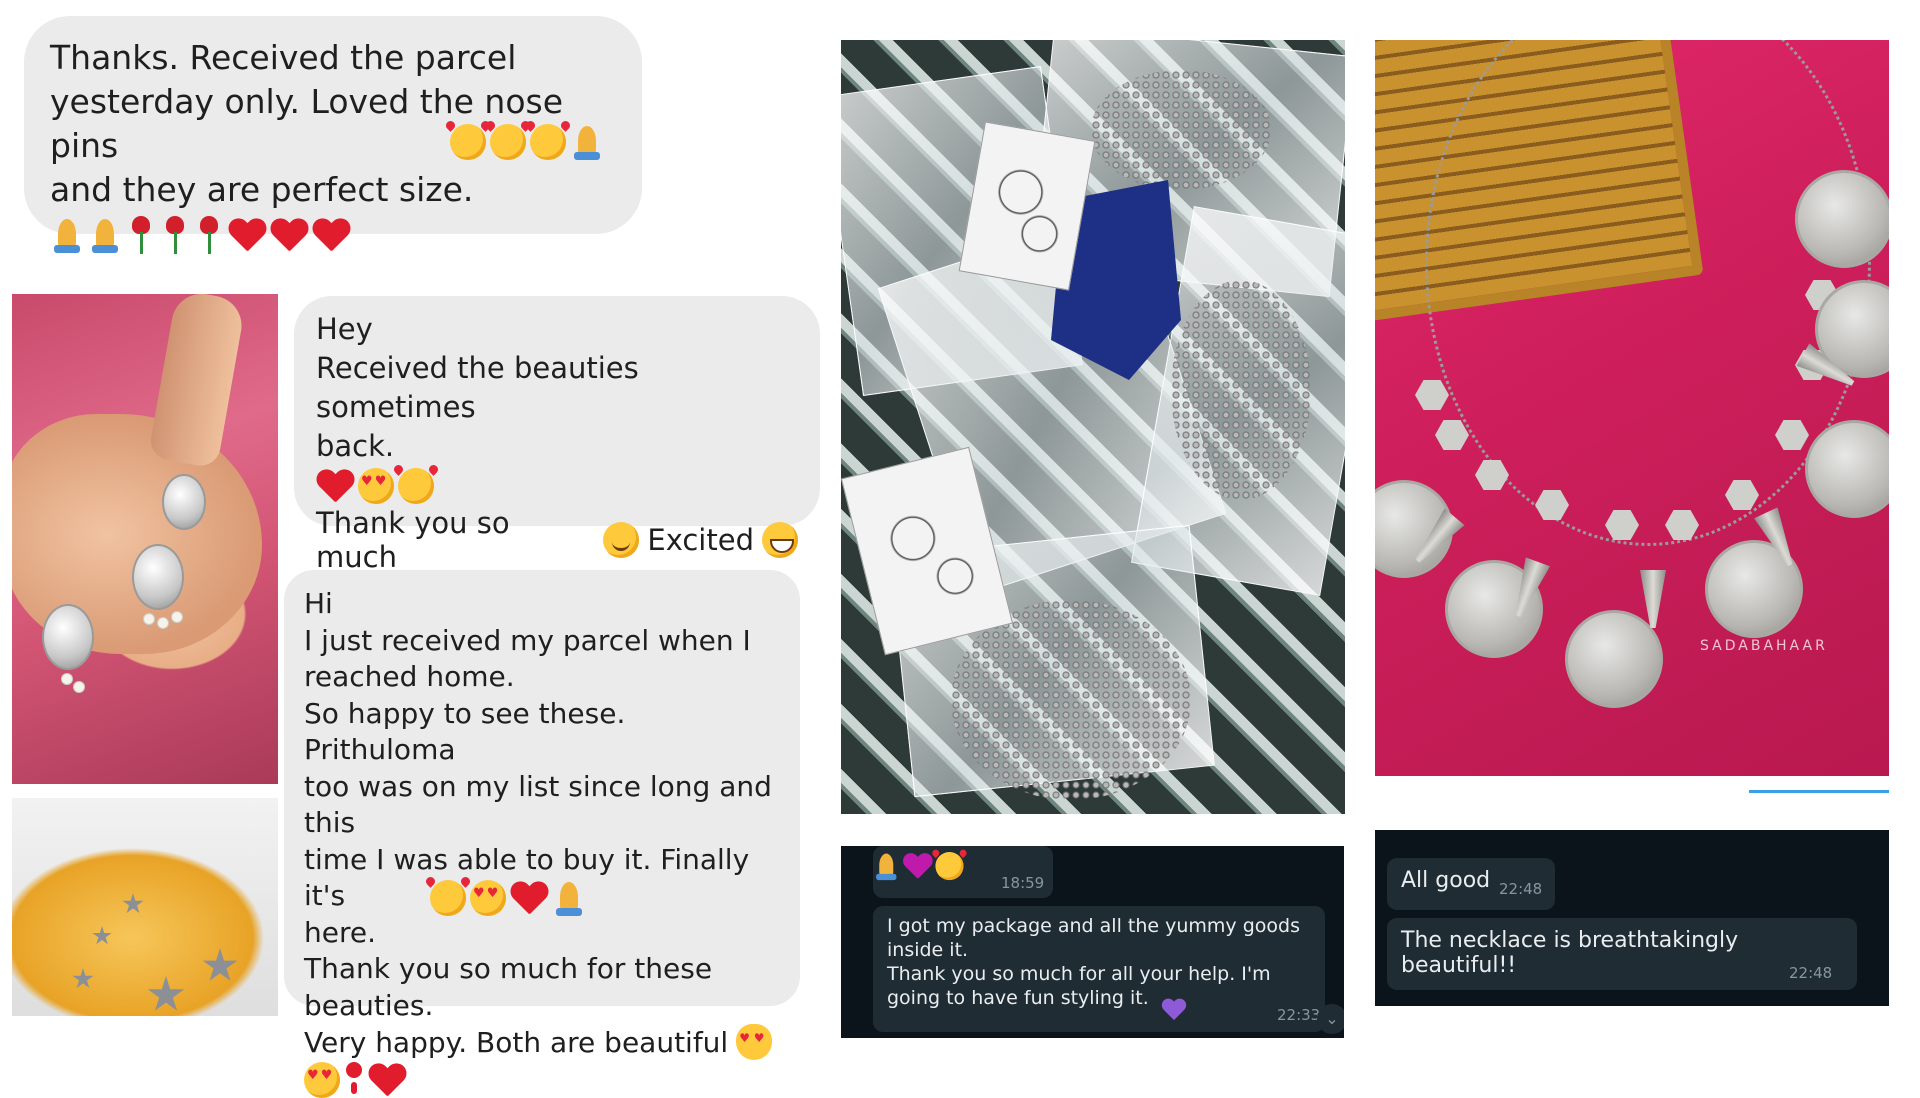 The height and width of the screenshot is (1098, 1920). What do you see at coordinates (1299, 1015) in the screenshot?
I see `message-time: 22:33` at bounding box center [1299, 1015].